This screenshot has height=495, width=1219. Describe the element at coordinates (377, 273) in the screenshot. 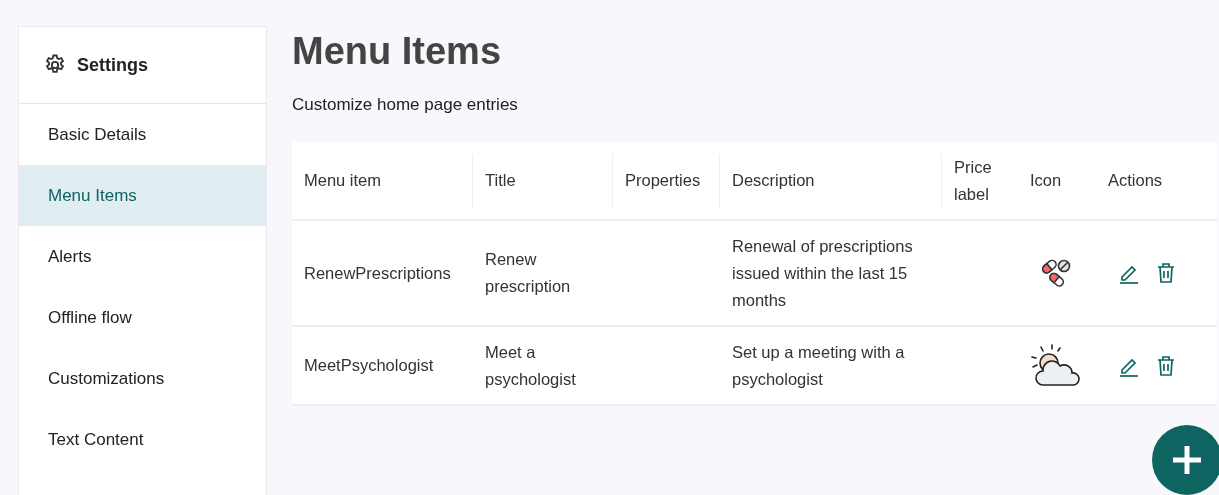

I see `table-cell-text: RenewPrescriptions` at that location.